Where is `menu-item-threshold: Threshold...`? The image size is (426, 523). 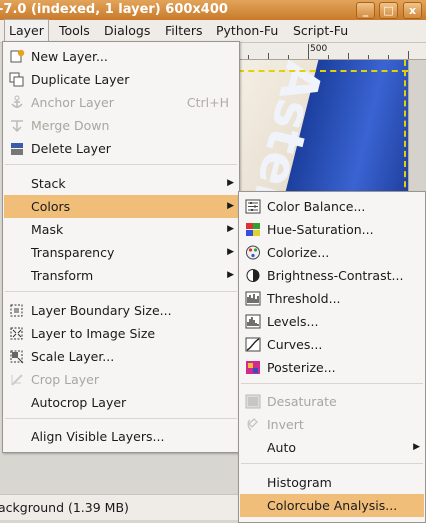
menu-item-threshold: Threshold... is located at coordinates (332, 298).